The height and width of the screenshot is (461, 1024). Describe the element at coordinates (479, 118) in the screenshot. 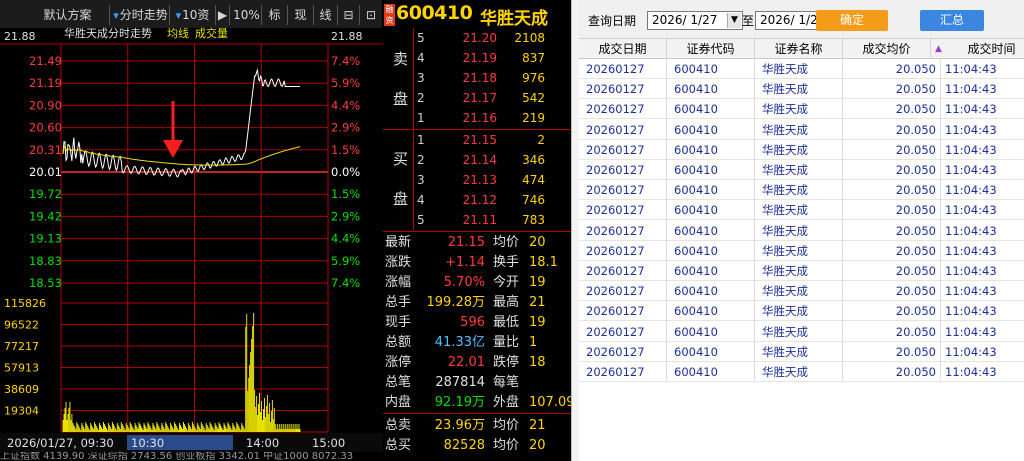

I see `ask-price: 21.16` at that location.